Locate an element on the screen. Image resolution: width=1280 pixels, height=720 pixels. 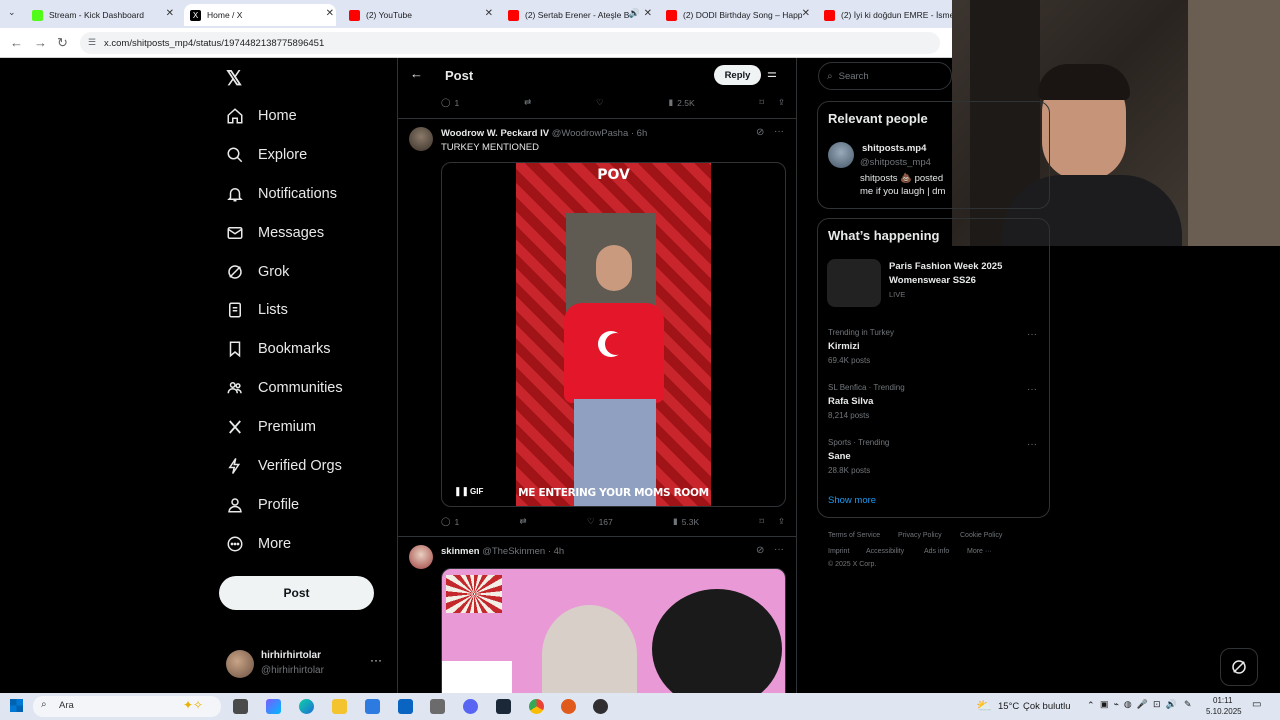
avatar is located at coordinates (841, 155).